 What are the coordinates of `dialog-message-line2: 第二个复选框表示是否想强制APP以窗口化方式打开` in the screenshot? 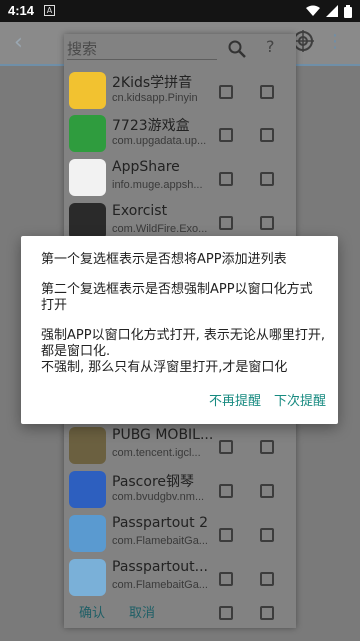 It's located at (177, 297).